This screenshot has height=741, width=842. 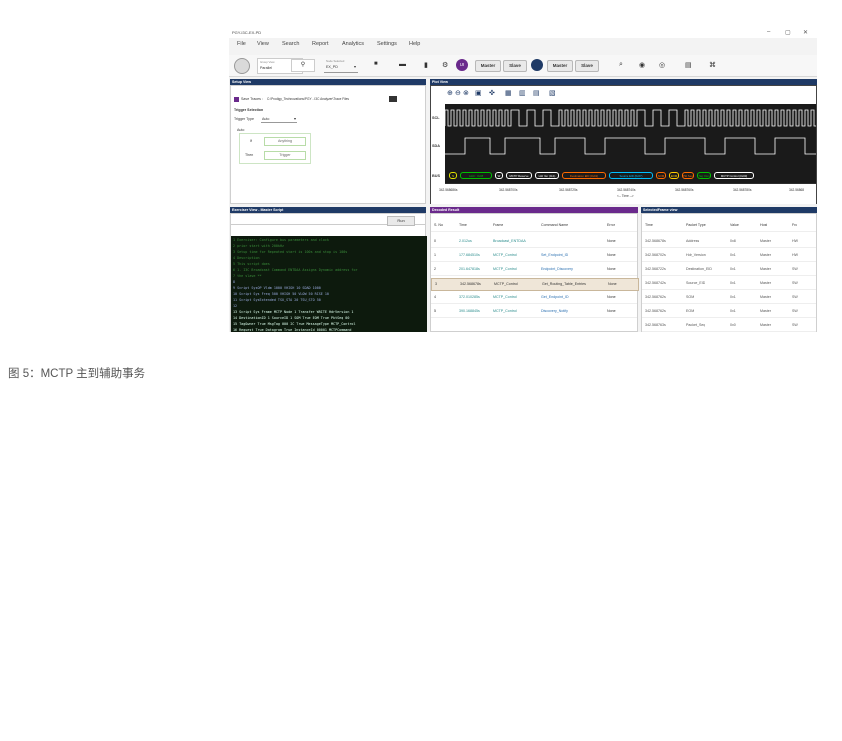 What do you see at coordinates (290, 44) in the screenshot?
I see `menu-search: Search` at bounding box center [290, 44].